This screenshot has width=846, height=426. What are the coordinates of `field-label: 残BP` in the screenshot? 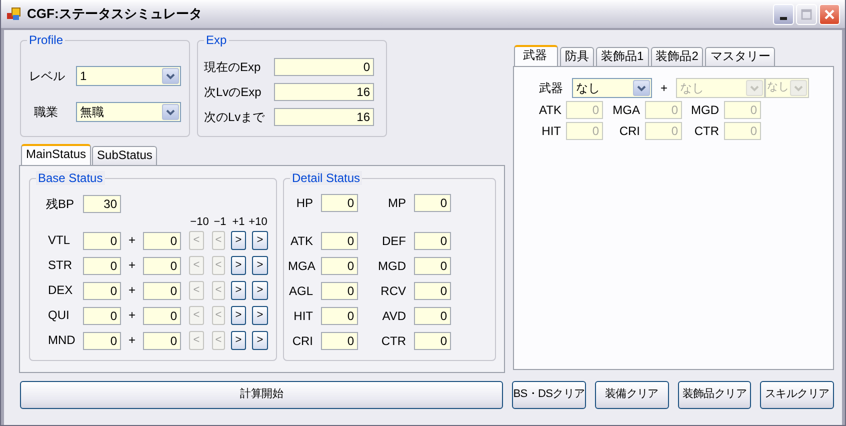 It's located at (61, 204).